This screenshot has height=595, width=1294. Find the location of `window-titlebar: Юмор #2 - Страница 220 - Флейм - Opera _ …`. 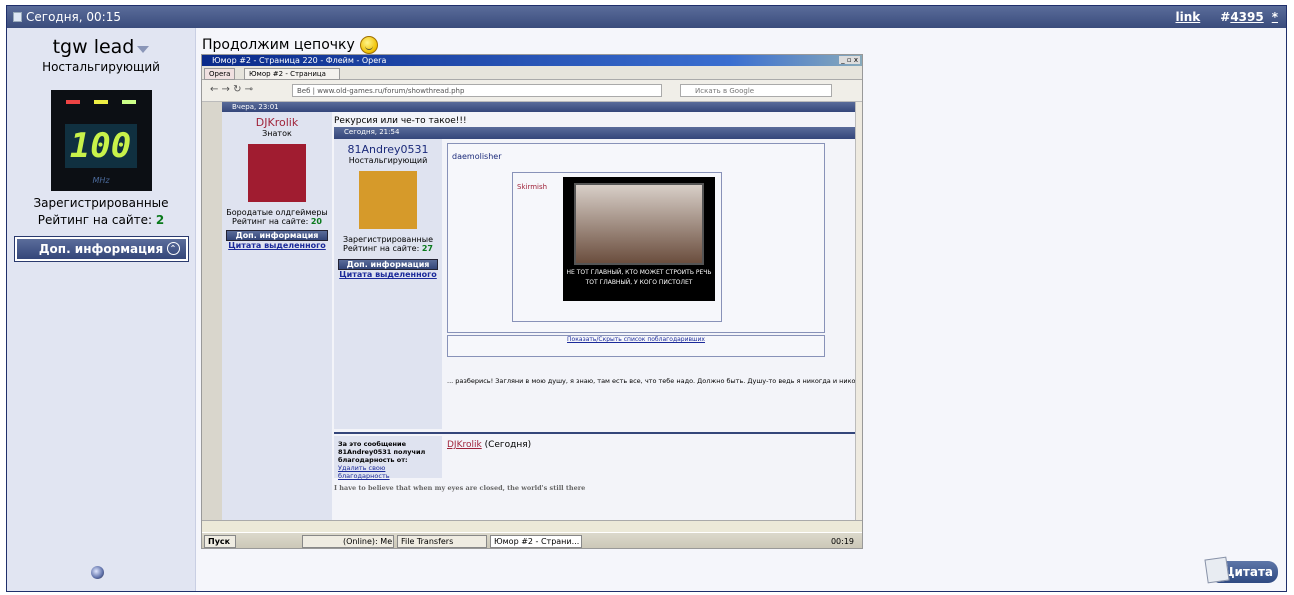

window-titlebar: Юмор #2 - Страница 220 - Флейм - Opera _ … is located at coordinates (532, 60).